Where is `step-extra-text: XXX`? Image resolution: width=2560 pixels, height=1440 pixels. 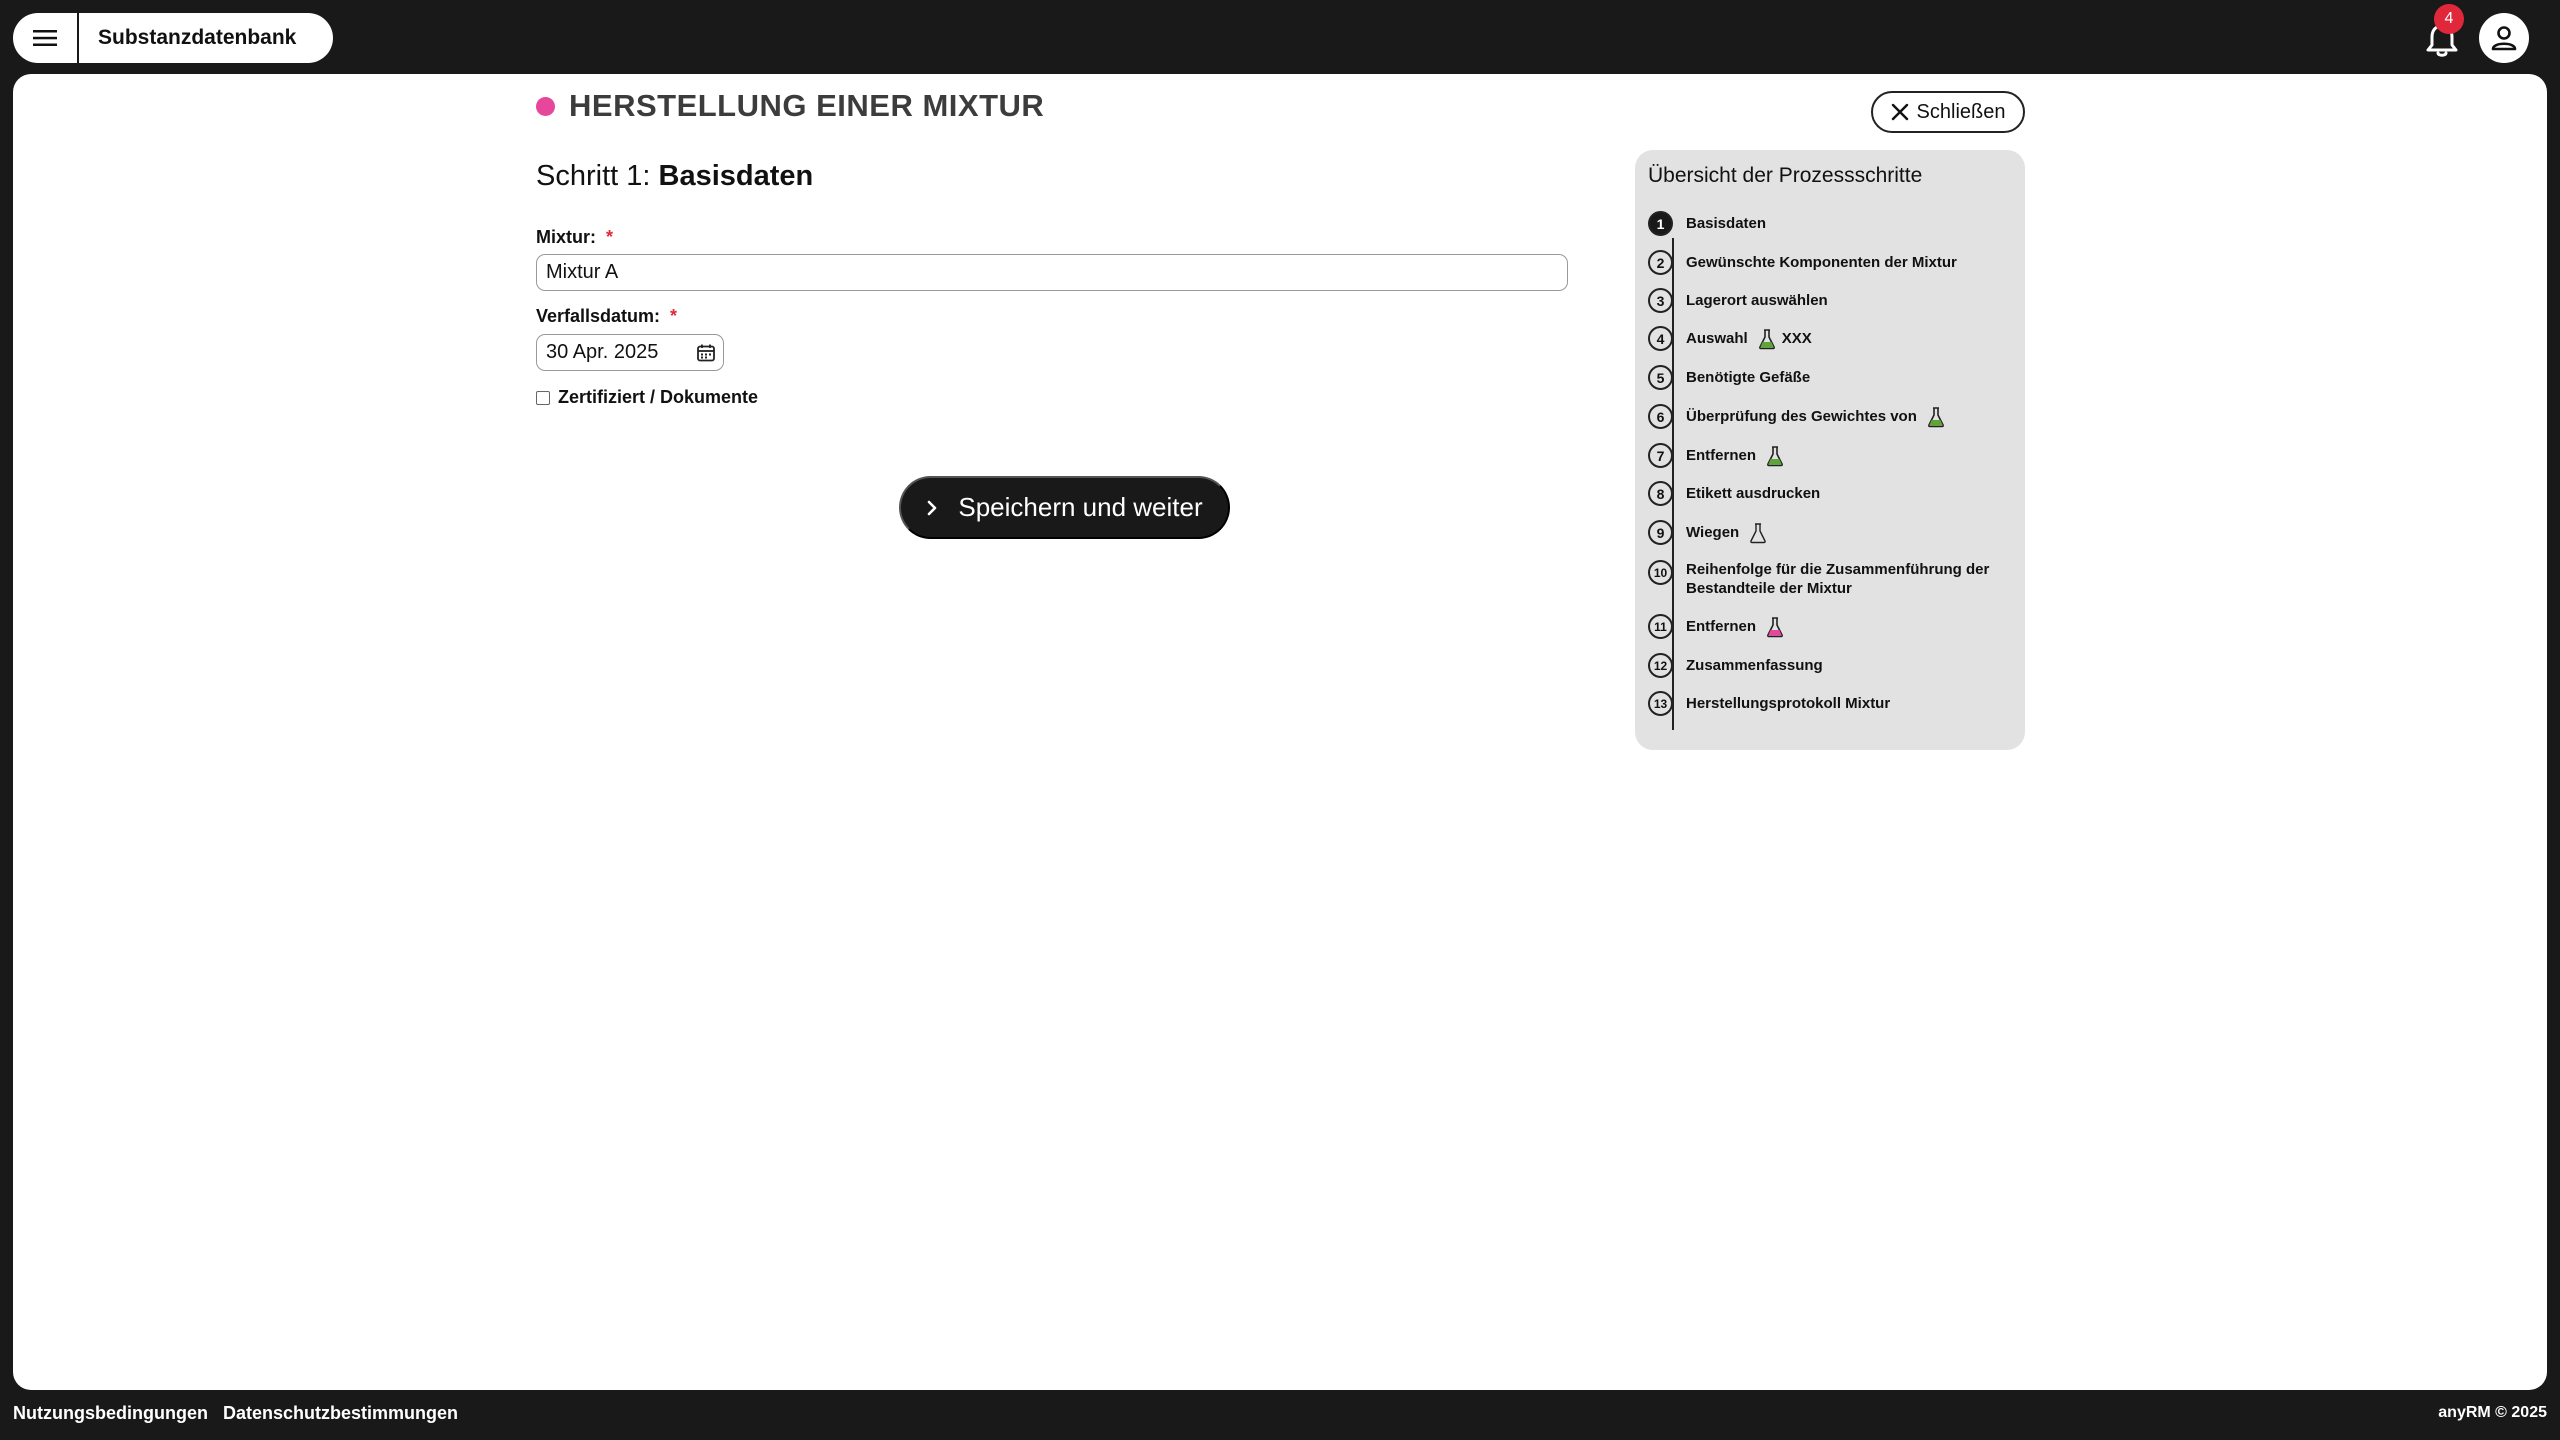
step-extra-text: XXX is located at coordinates (1796, 338).